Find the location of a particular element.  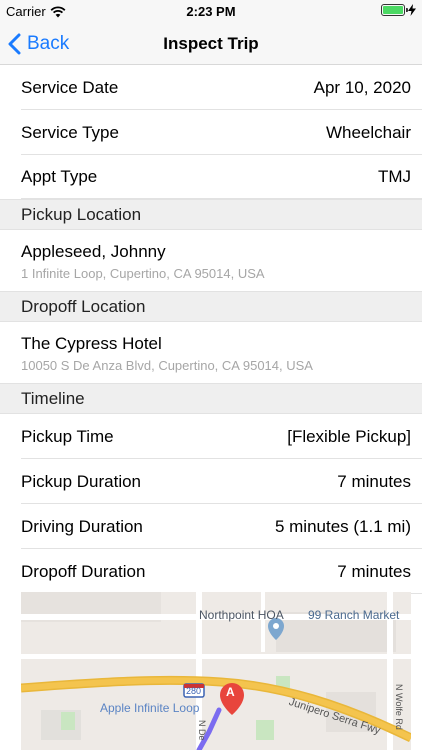

row-label: Service Date is located at coordinates (70, 87).